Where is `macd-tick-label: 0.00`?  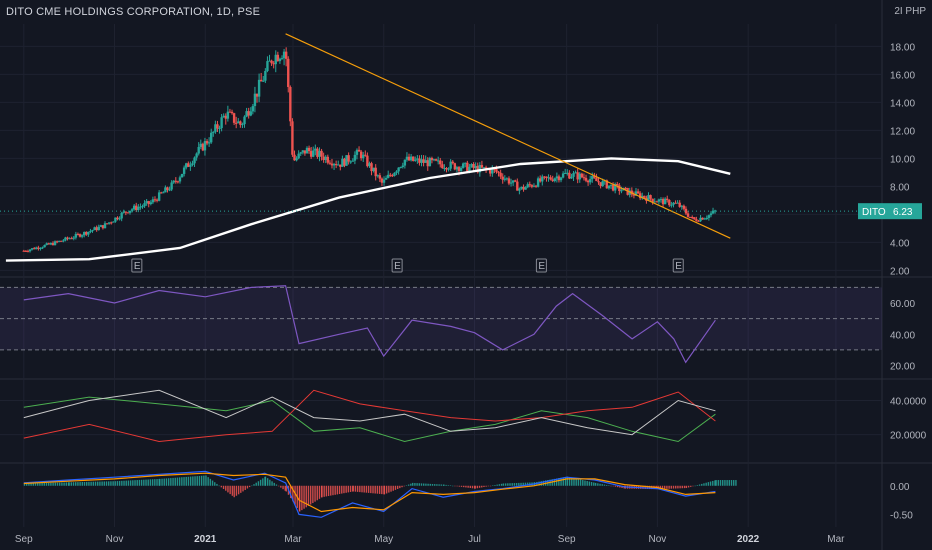
macd-tick-label: 0.00 is located at coordinates (900, 487).